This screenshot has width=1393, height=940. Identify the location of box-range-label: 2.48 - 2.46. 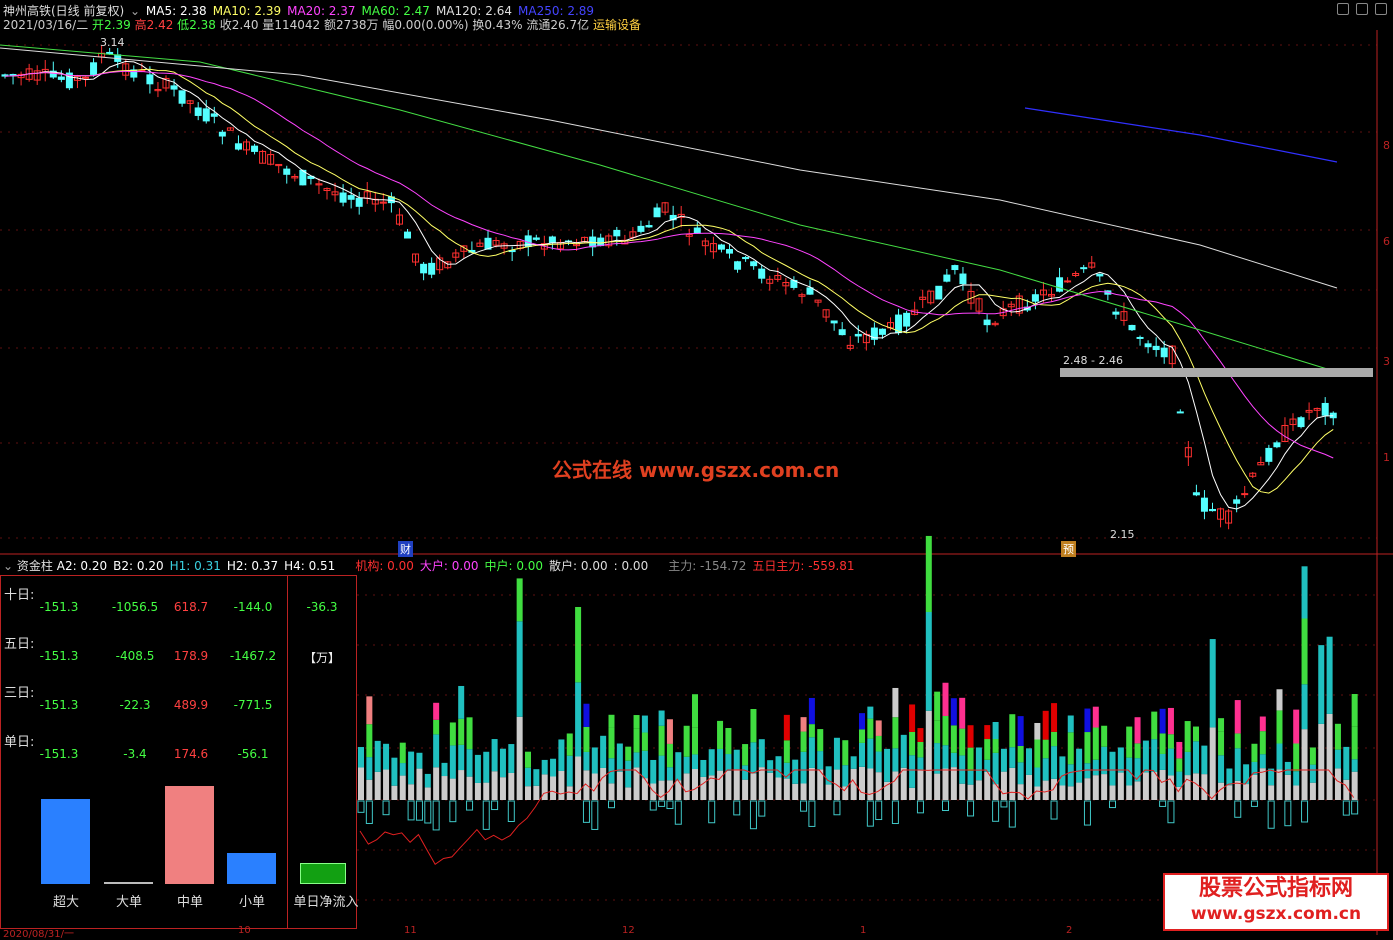
(1093, 360).